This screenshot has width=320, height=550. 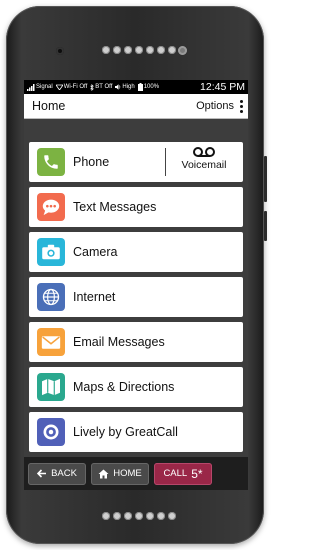 I want to click on list-item-camera: Camera, so click(x=136, y=252).